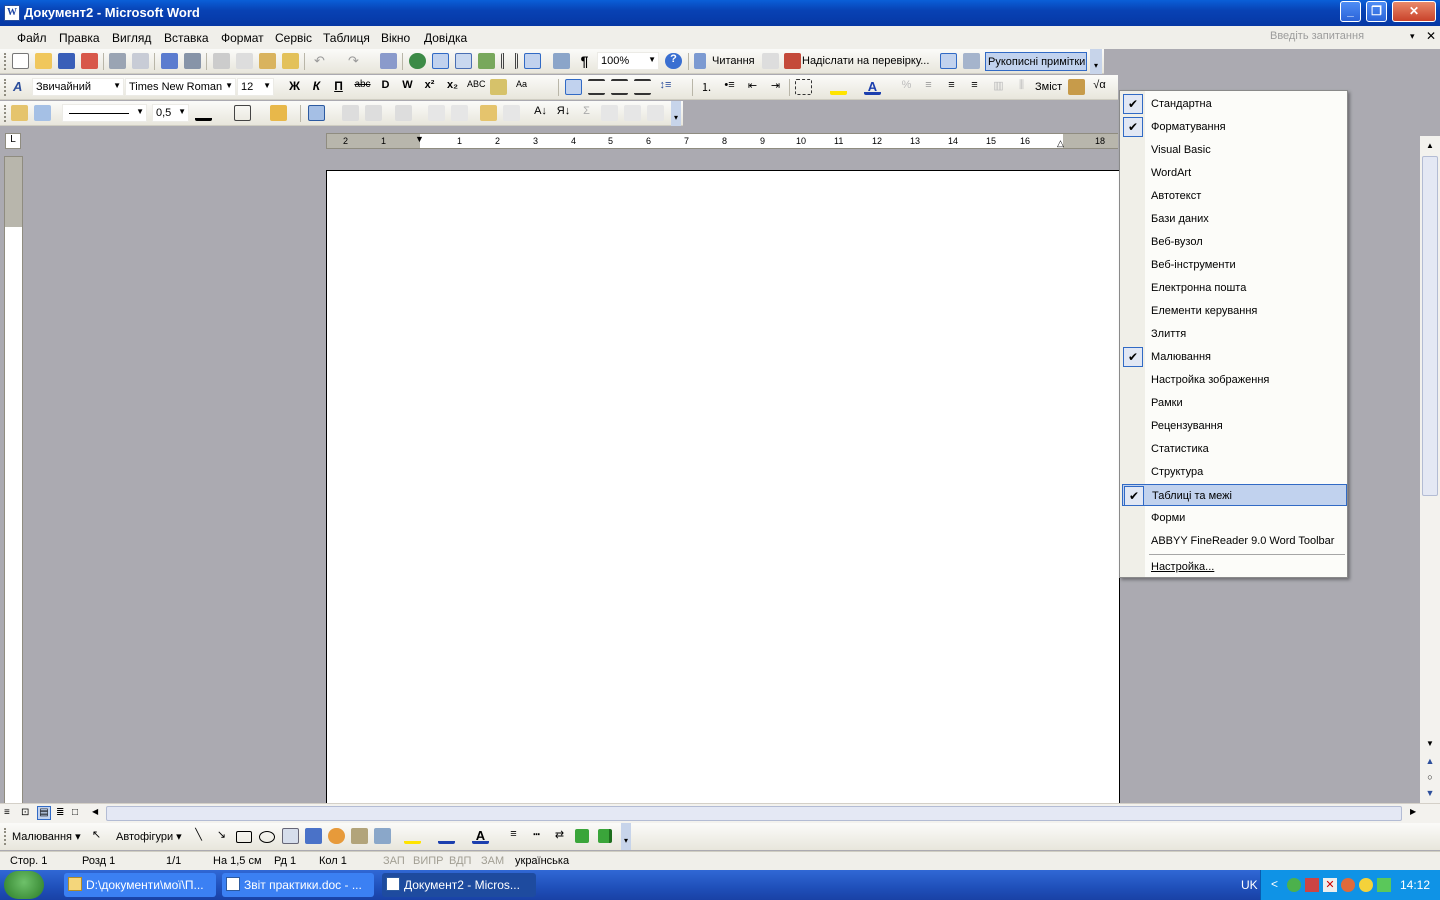  What do you see at coordinates (13, 481) in the screenshot?
I see `vertical-ruler` at bounding box center [13, 481].